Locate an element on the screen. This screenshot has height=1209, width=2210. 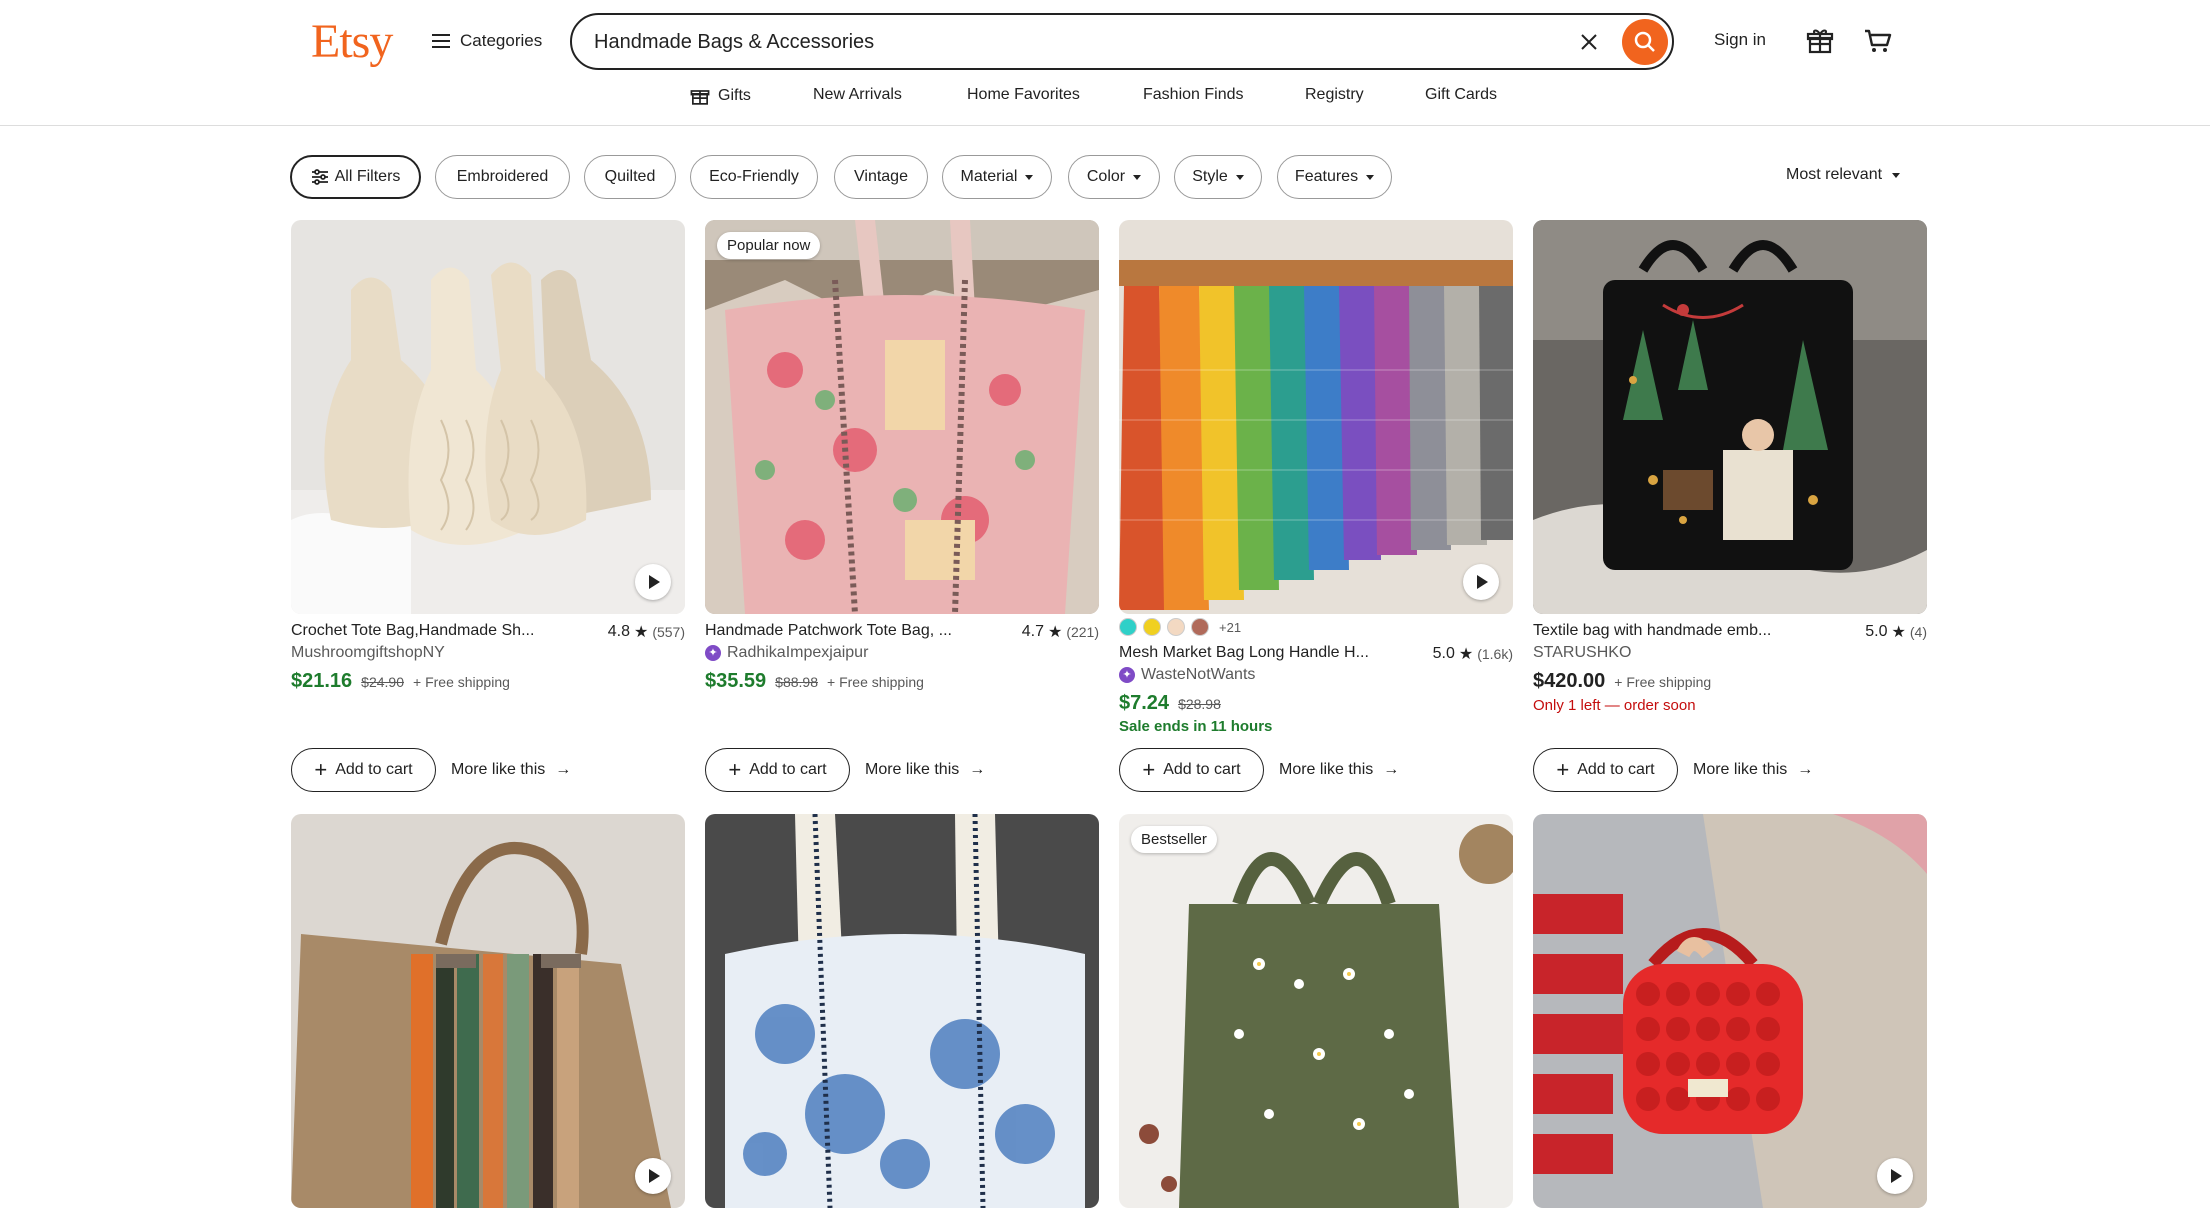
listing-rating: 4.8 ★ (557) is located at coordinates (646, 632).